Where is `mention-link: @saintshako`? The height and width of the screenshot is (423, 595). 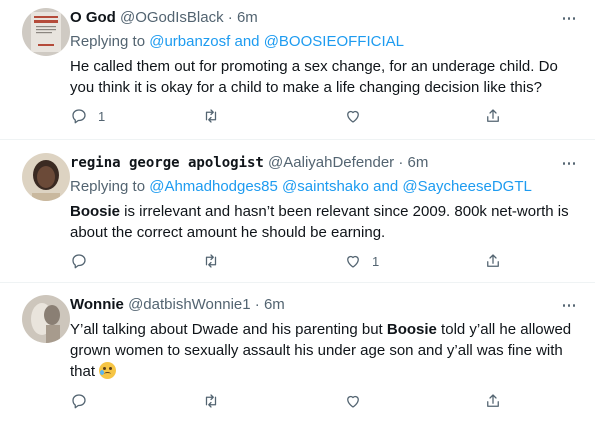 mention-link: @saintshako is located at coordinates (325, 186).